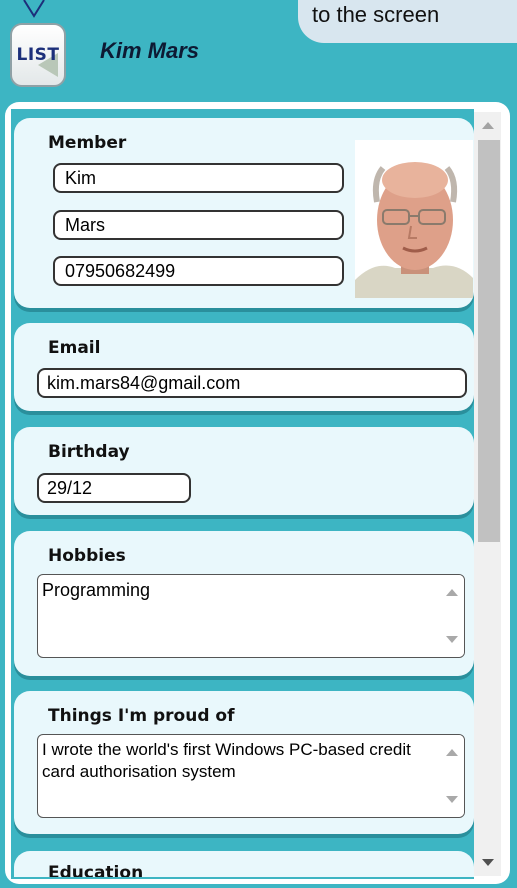 Image resolution: width=517 pixels, height=888 pixels. I want to click on member-photo-icon, so click(414, 219).